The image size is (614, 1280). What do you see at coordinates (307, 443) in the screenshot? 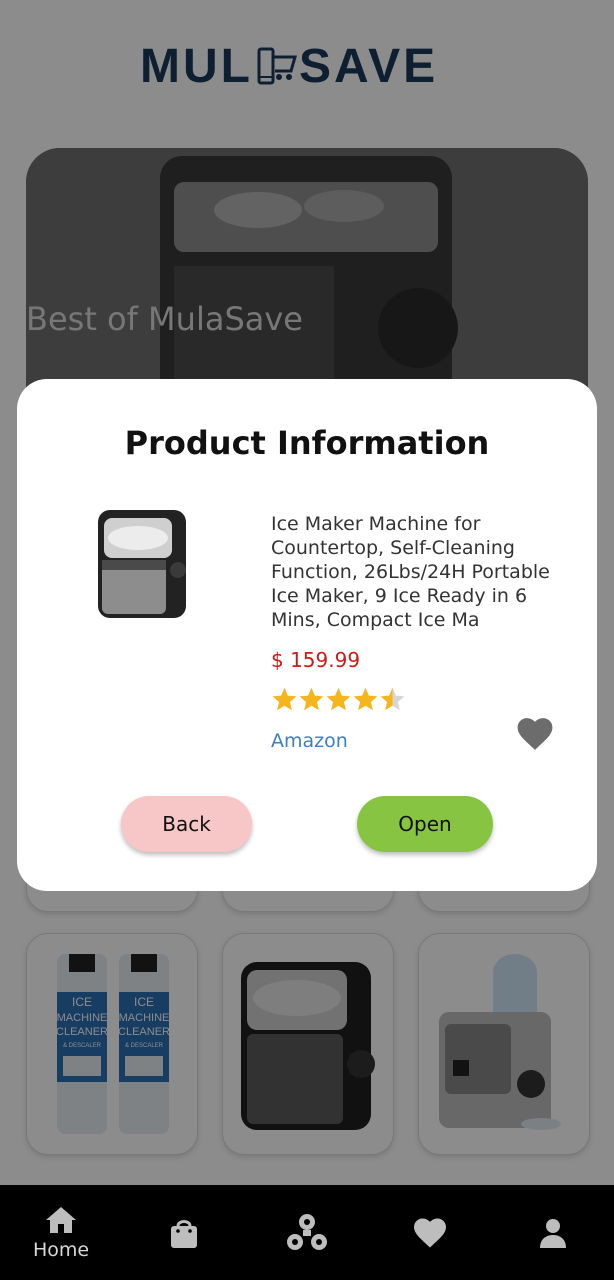
I see `dialog-title: Product Information` at bounding box center [307, 443].